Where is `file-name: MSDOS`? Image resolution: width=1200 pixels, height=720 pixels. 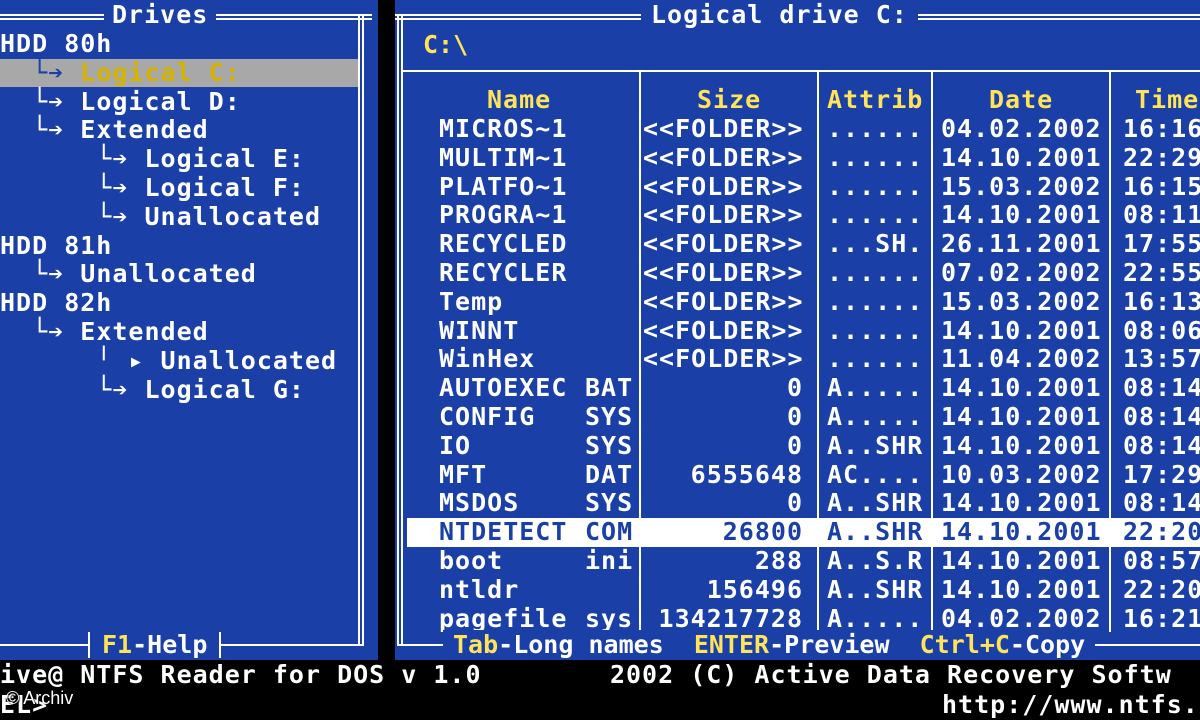
file-name: MSDOS is located at coordinates (479, 503).